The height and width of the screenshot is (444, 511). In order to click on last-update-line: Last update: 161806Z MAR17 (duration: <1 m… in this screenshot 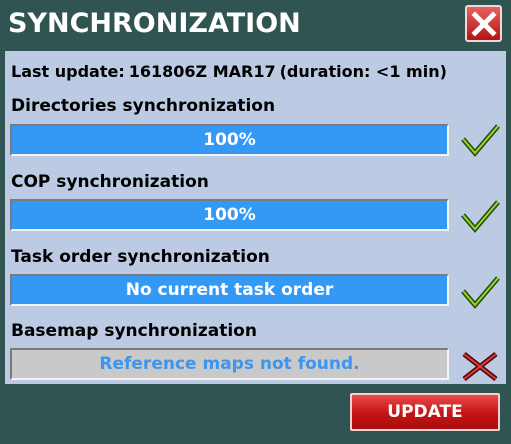, I will do `click(229, 72)`.